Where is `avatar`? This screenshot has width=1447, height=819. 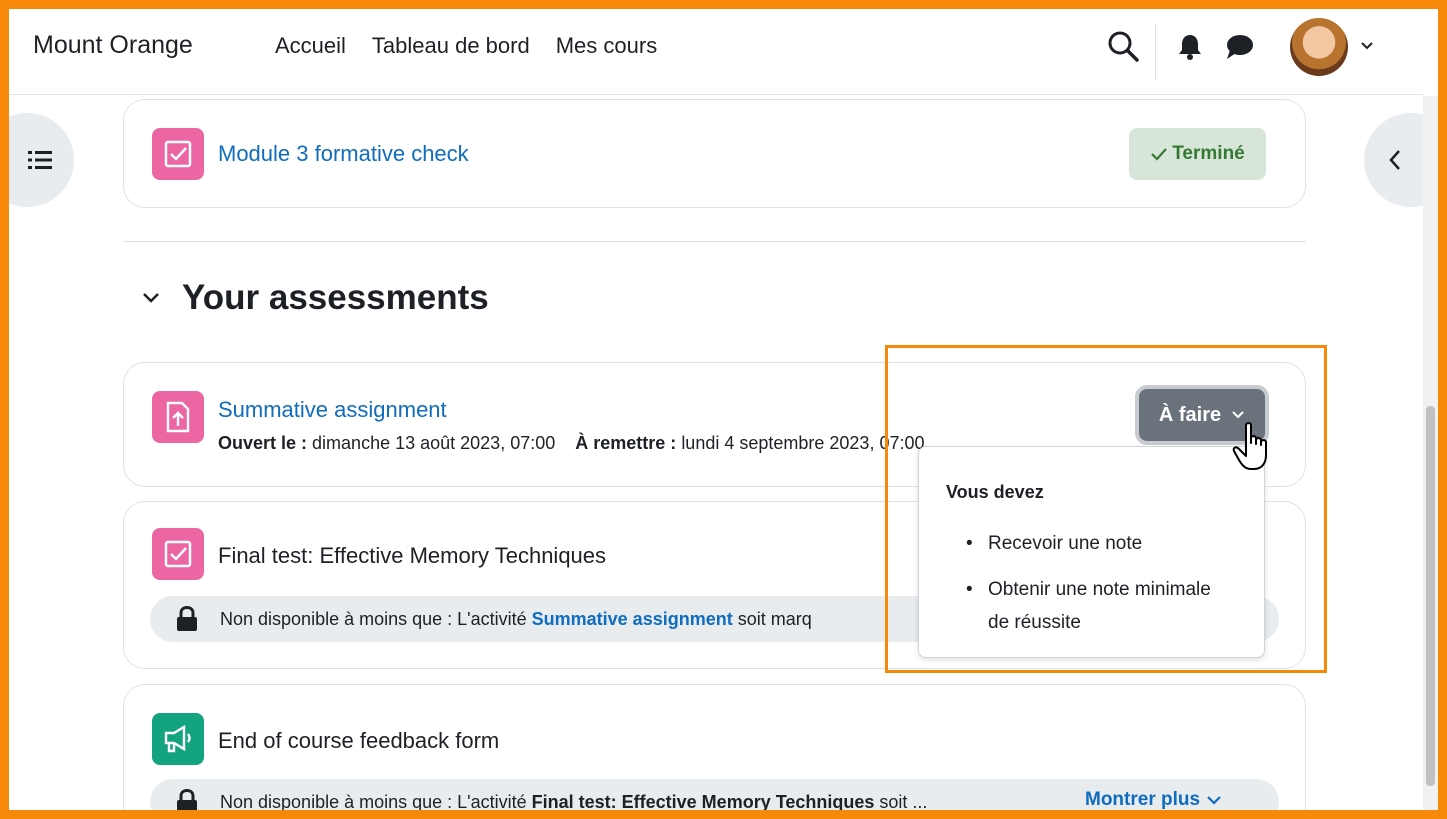
avatar is located at coordinates (1319, 47).